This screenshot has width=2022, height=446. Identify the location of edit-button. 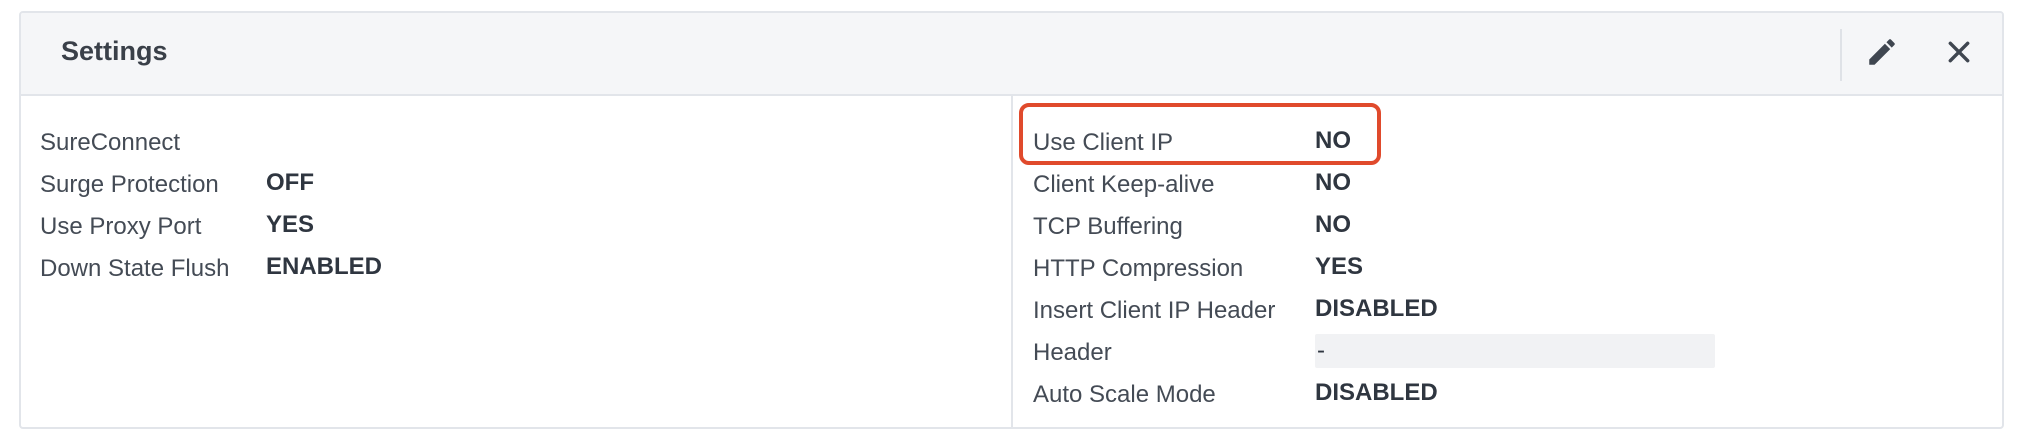
(1882, 54).